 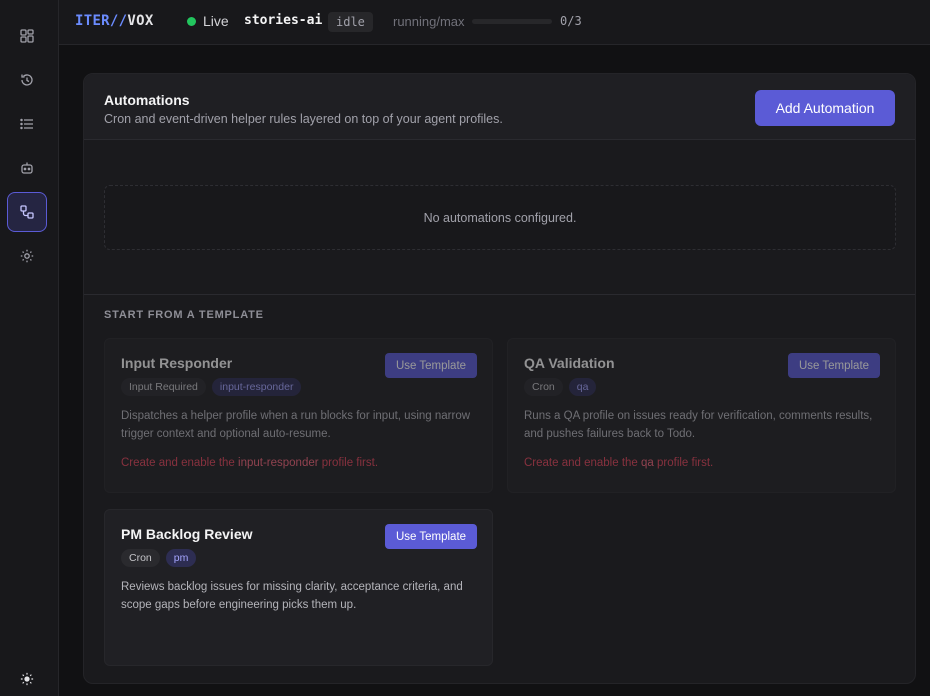 I want to click on template-tags: Cron pm, so click(x=159, y=558).